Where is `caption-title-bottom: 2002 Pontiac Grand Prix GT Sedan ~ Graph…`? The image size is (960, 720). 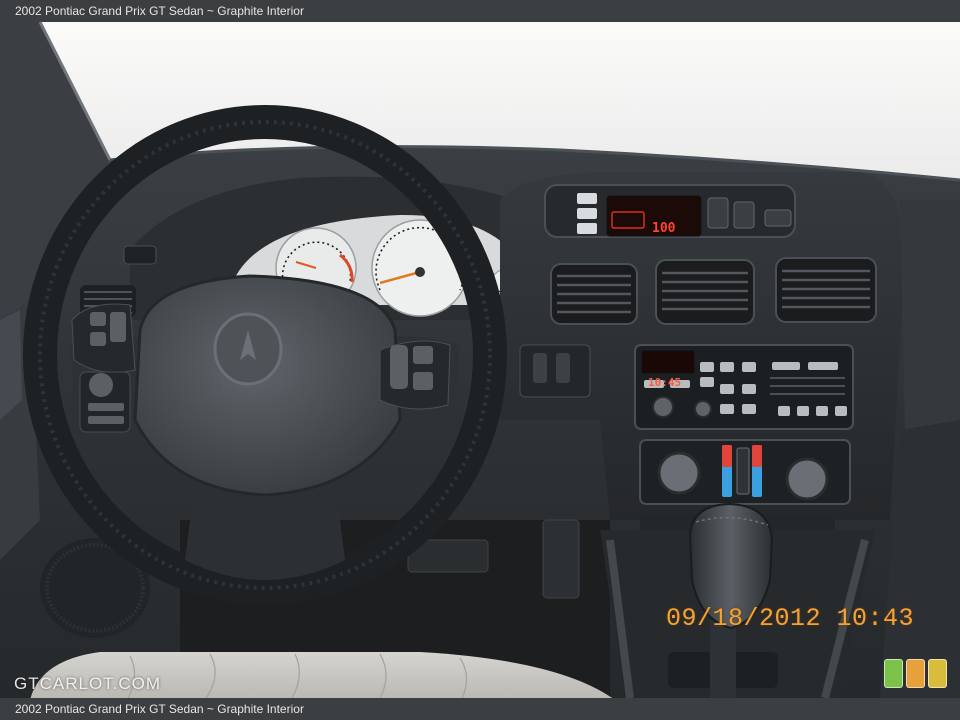 caption-title-bottom: 2002 Pontiac Grand Prix GT Sedan ~ Graph… is located at coordinates (159, 709).